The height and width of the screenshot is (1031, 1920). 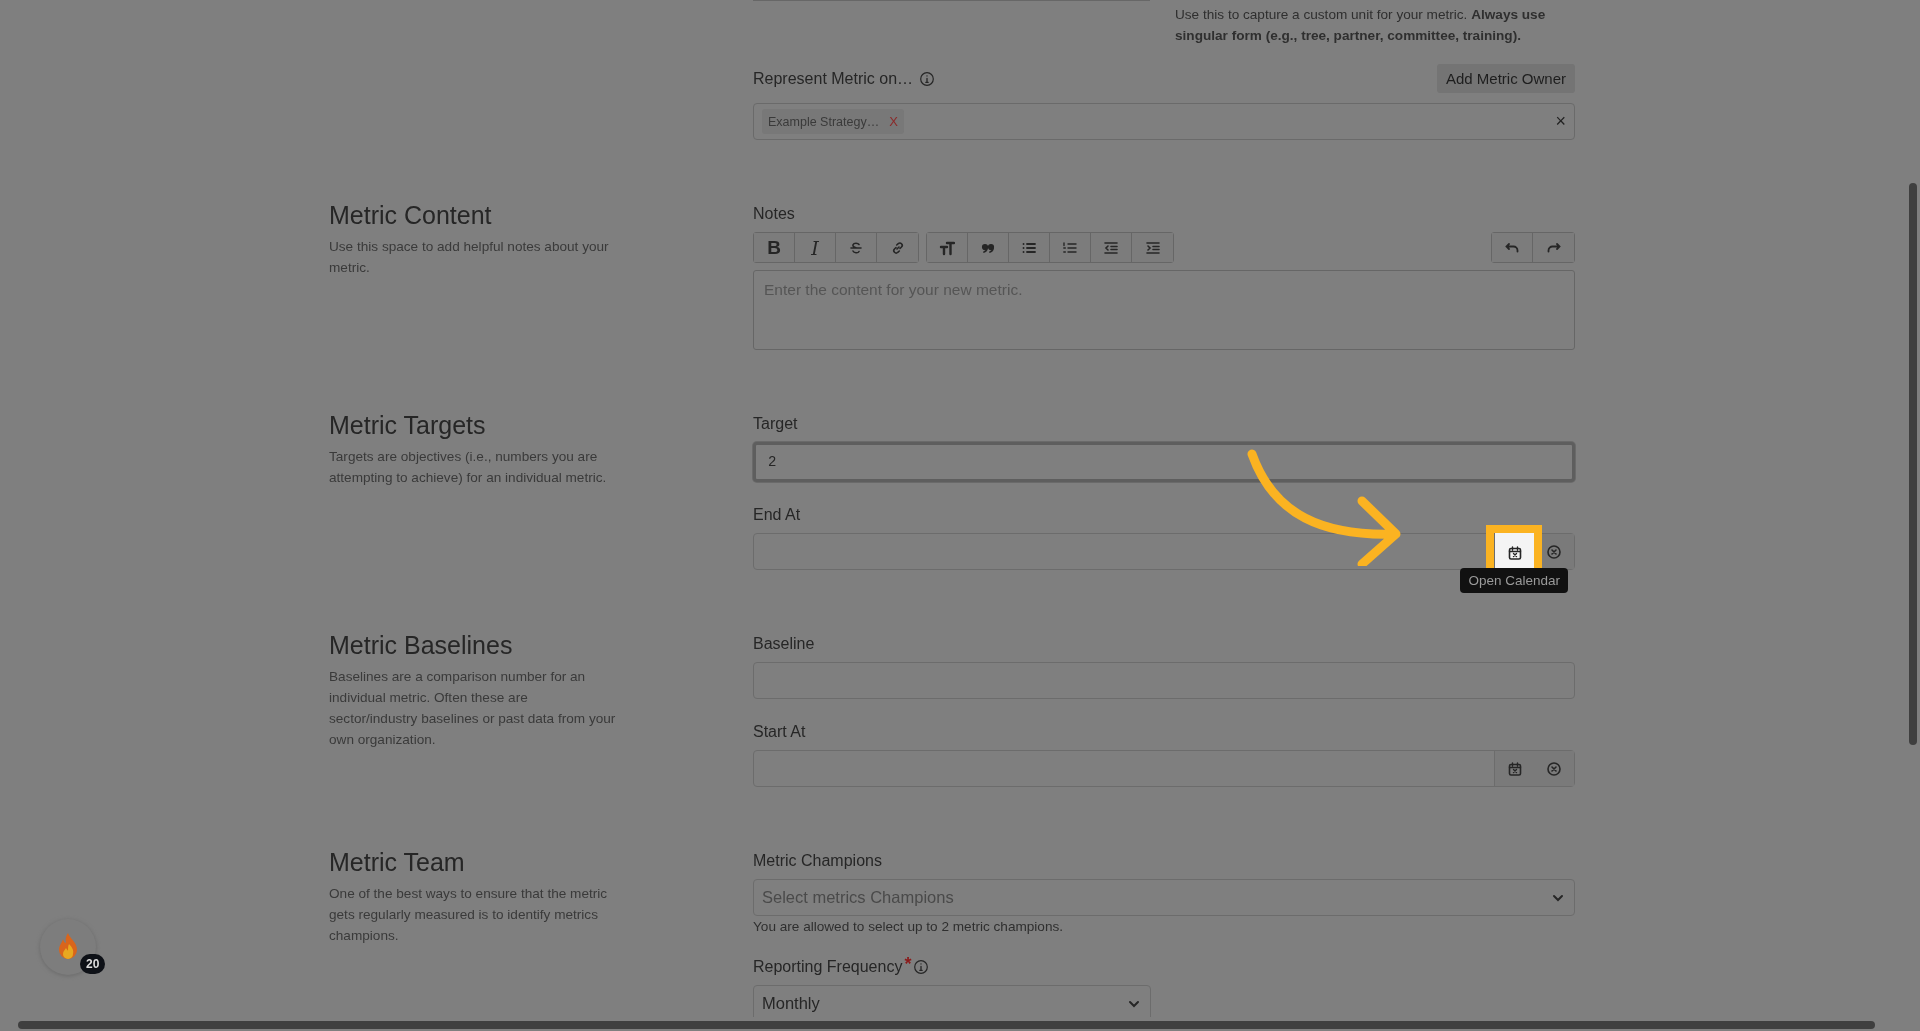 What do you see at coordinates (775, 424) in the screenshot?
I see `field-label: Target` at bounding box center [775, 424].